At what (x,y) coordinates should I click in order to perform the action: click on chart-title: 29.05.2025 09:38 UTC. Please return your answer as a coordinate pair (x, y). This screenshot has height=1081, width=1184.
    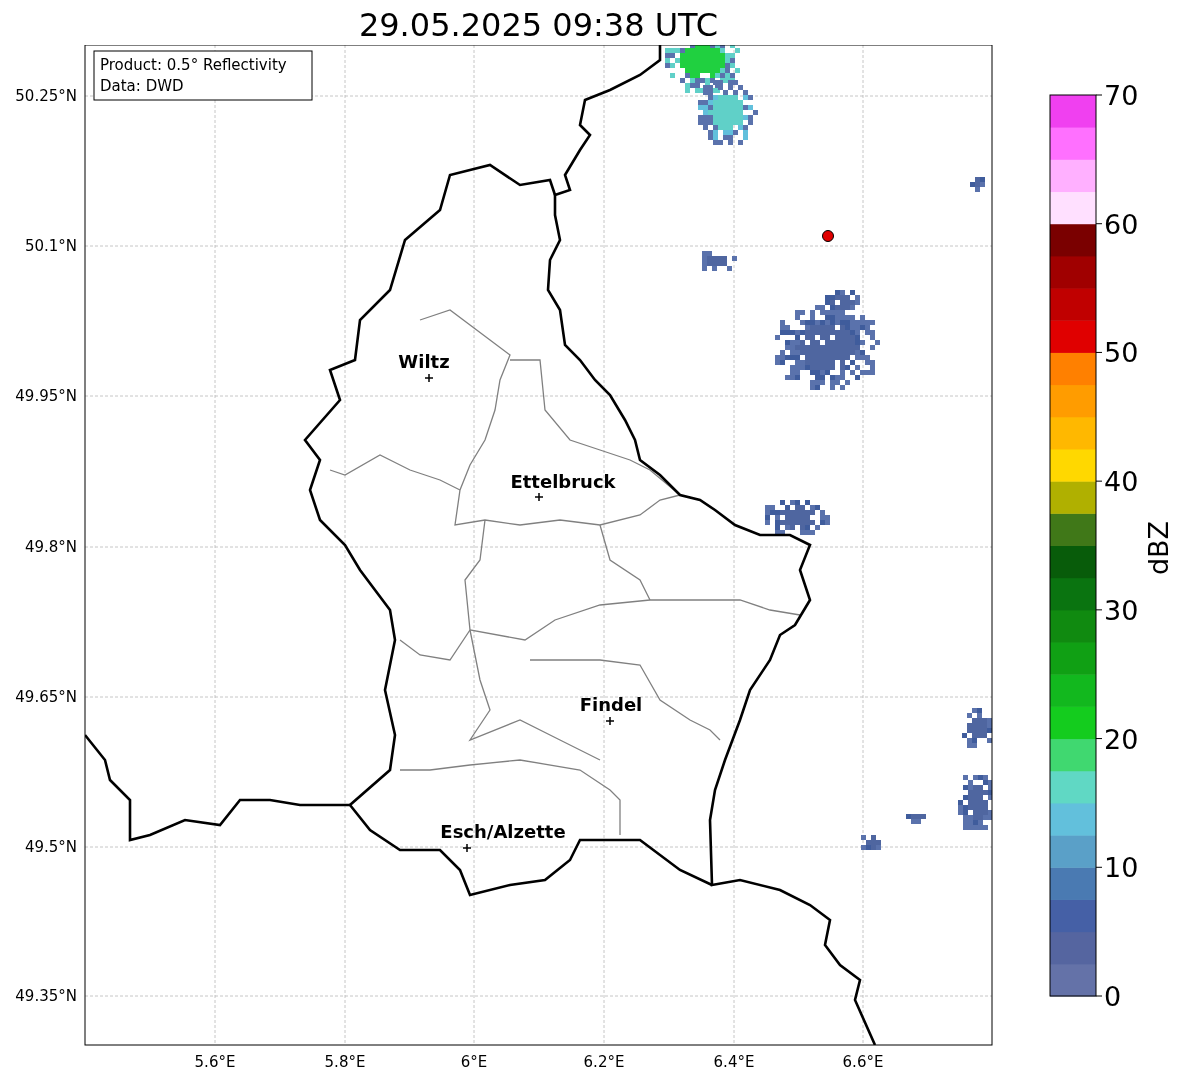
    Looking at the image, I should click on (538, 25).